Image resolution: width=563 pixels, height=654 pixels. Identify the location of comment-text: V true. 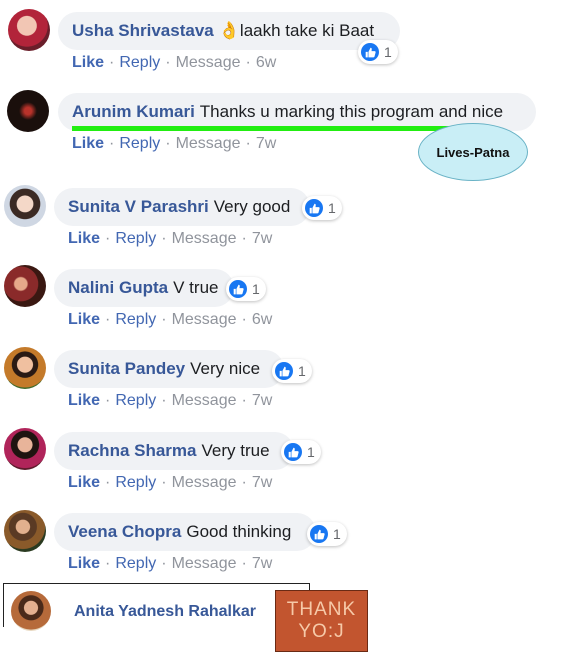
(196, 287).